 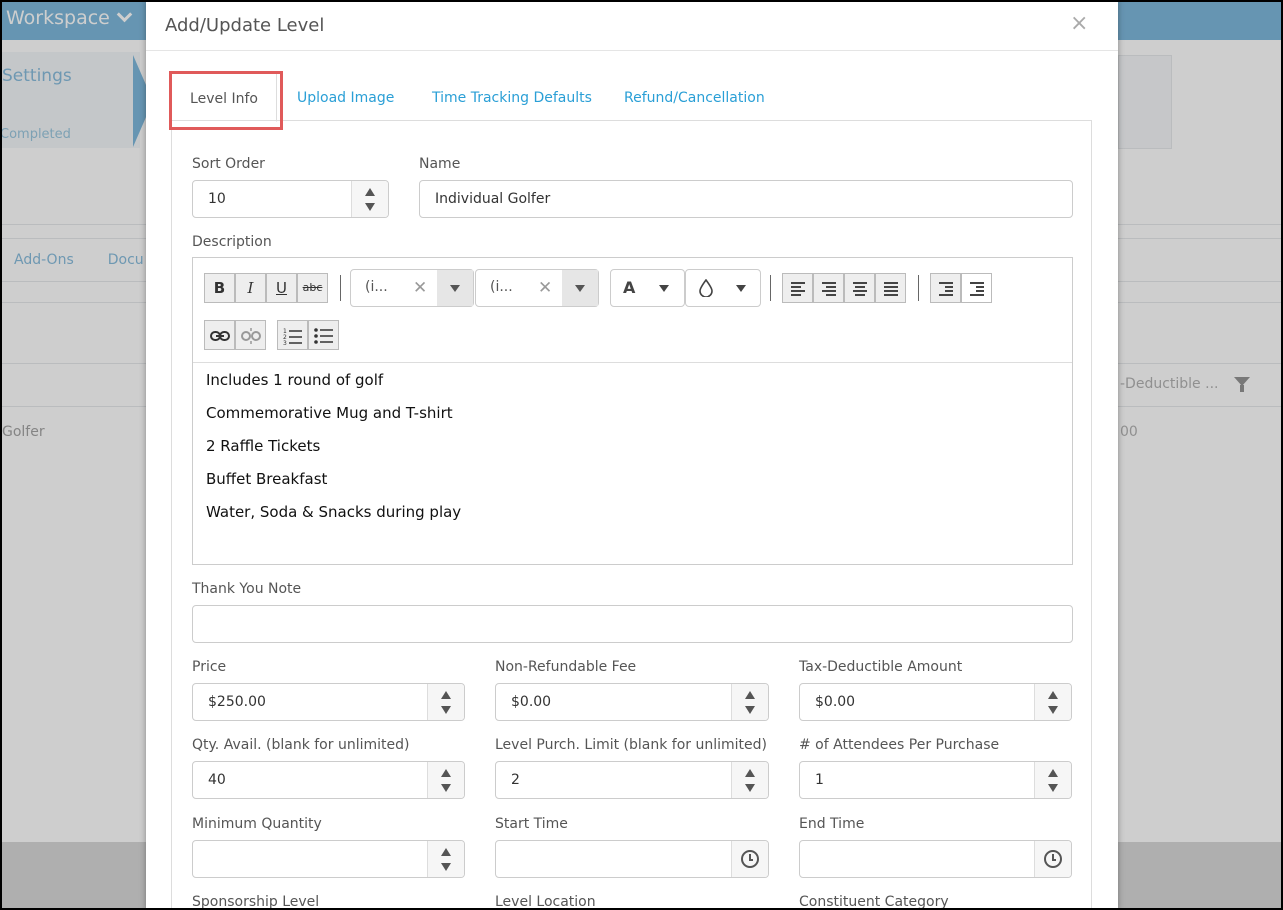 What do you see at coordinates (250, 288) in the screenshot?
I see `italic-button: I` at bounding box center [250, 288].